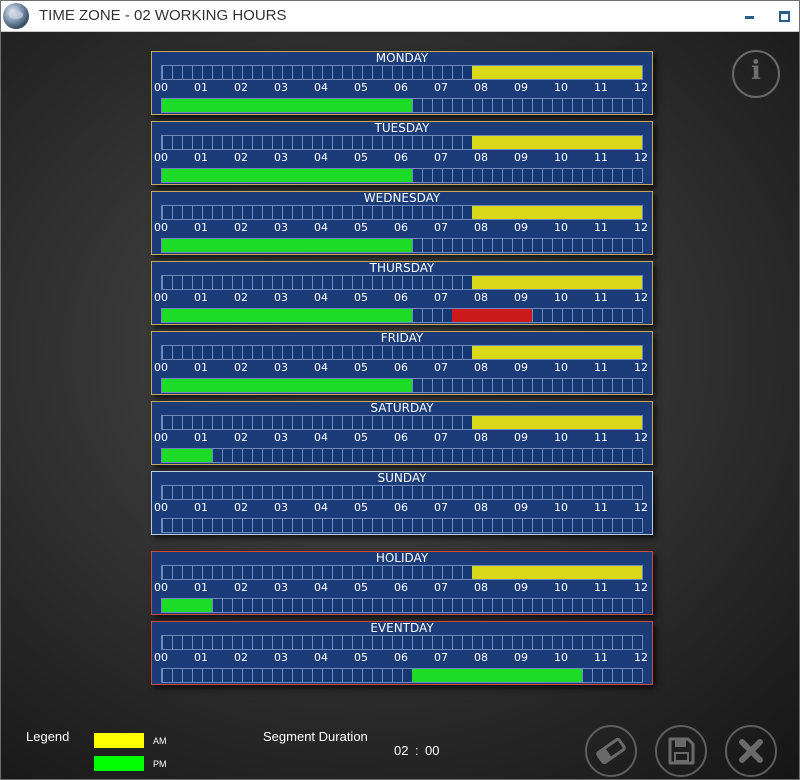  I want to click on legend-pm-label: PM, so click(160, 764).